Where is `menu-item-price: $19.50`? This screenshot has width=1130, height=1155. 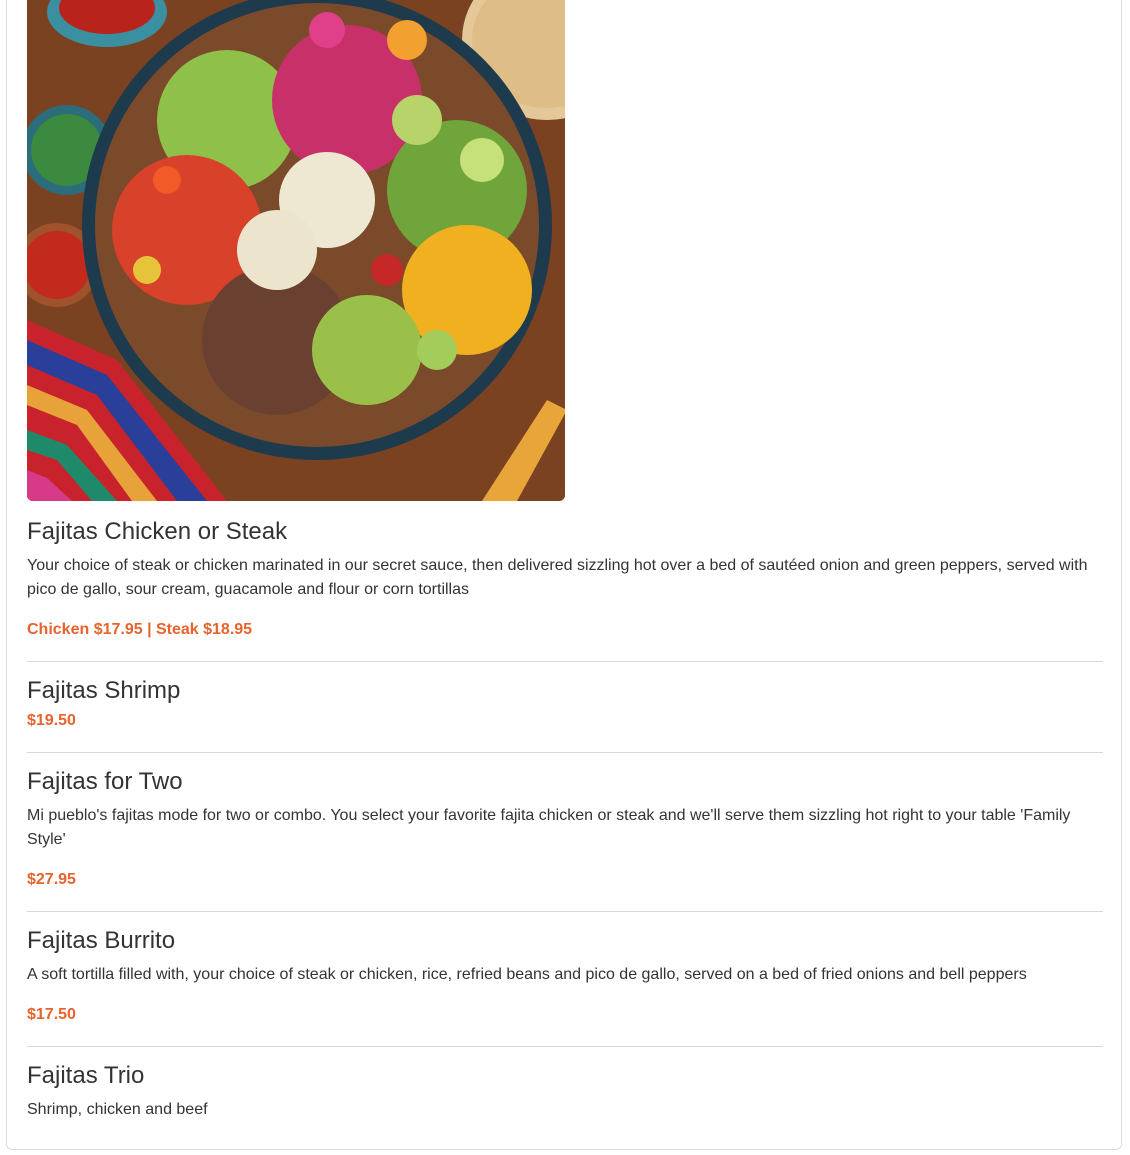
menu-item-price: $19.50 is located at coordinates (51, 720).